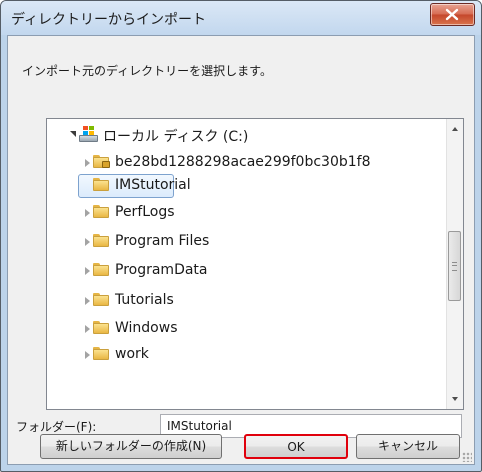  I want to click on scrollbar-thumb, so click(454, 266).